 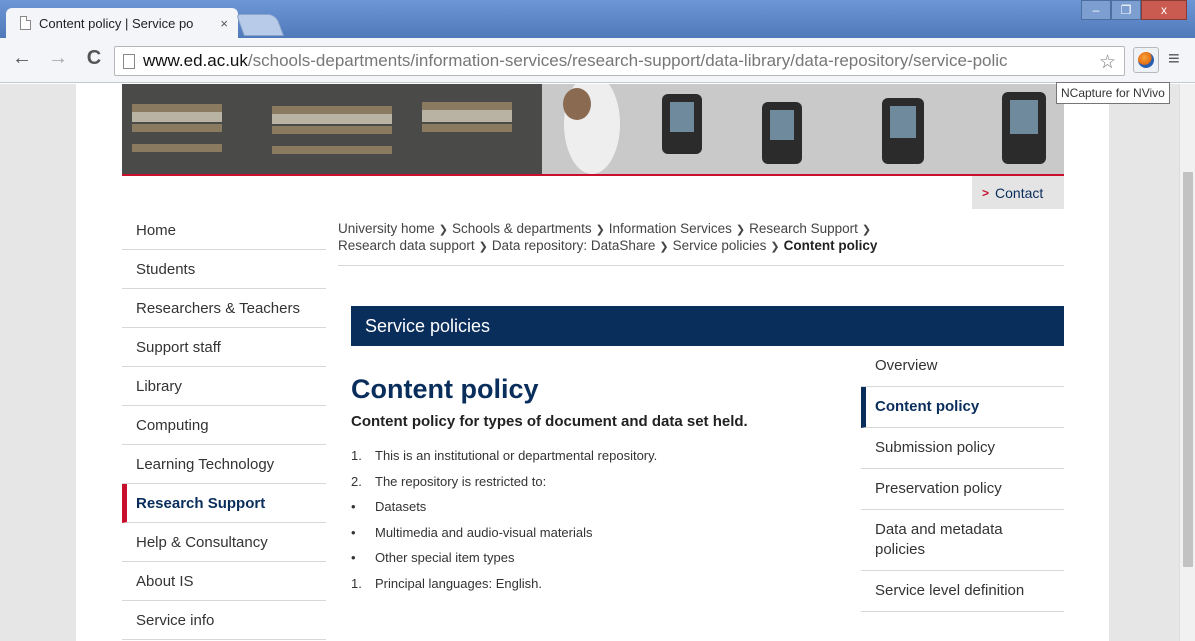 What do you see at coordinates (593, 129) in the screenshot?
I see `banner-image` at bounding box center [593, 129].